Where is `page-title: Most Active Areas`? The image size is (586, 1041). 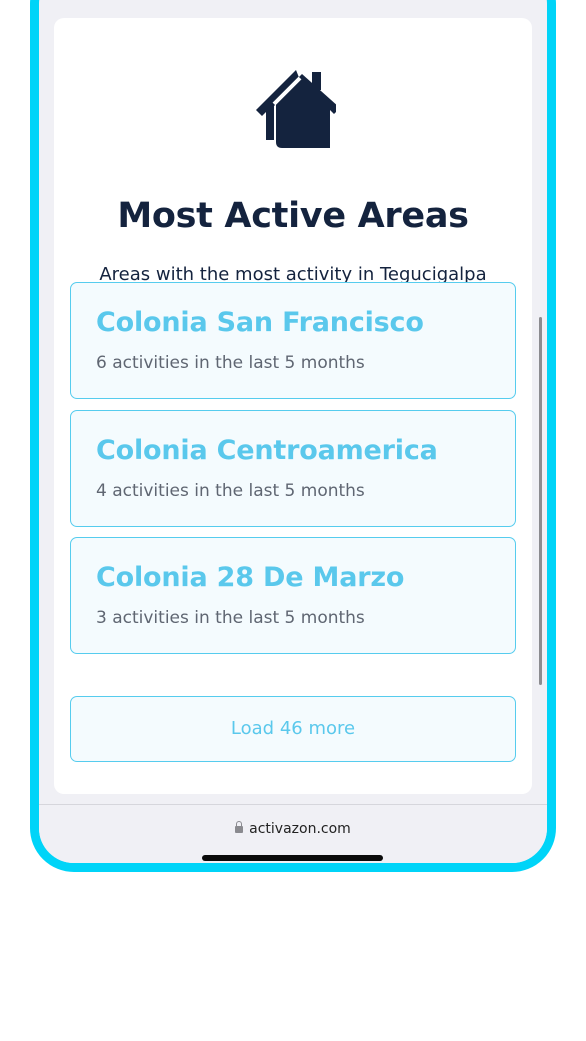 page-title: Most Active Areas is located at coordinates (293, 216).